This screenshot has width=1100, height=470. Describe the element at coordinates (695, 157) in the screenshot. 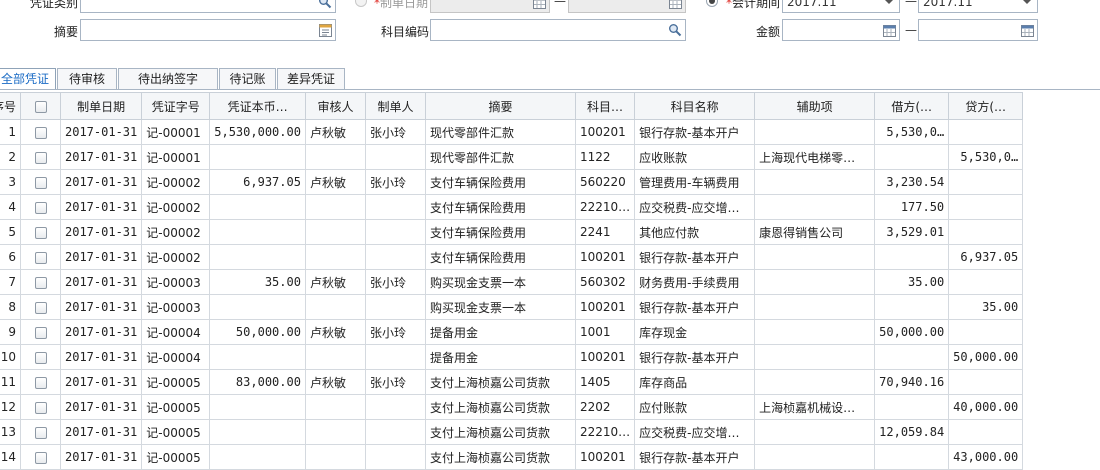

I see `subject-name-cell: 应收账款` at that location.